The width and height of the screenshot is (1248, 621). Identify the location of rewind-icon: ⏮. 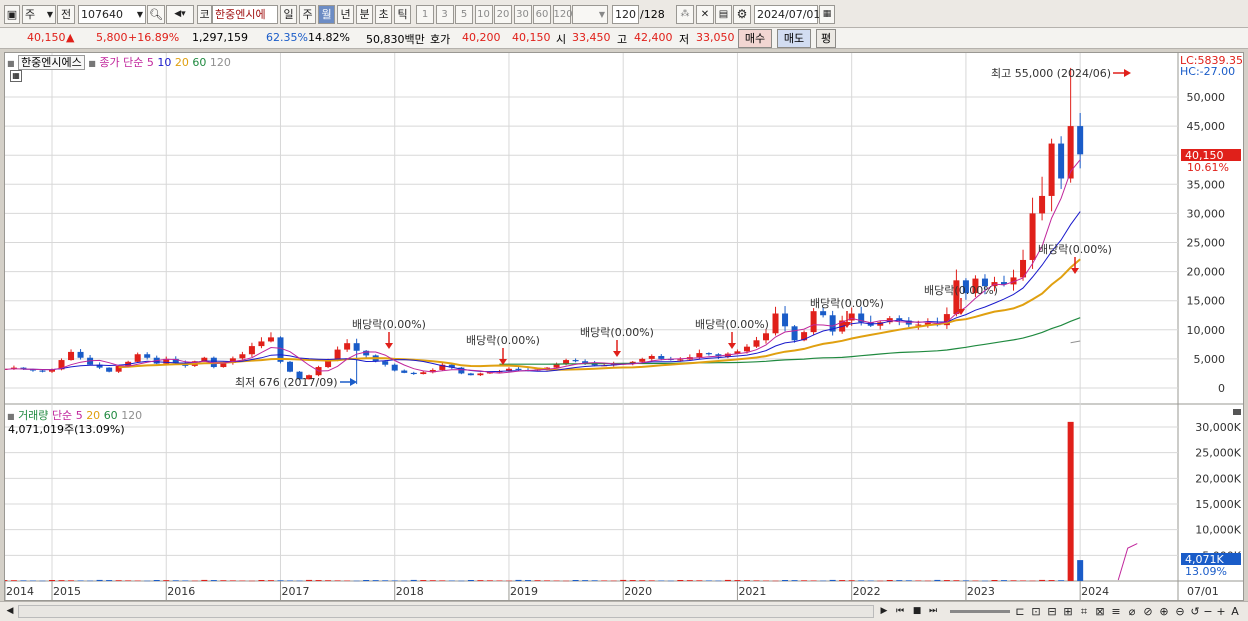
(900, 611).